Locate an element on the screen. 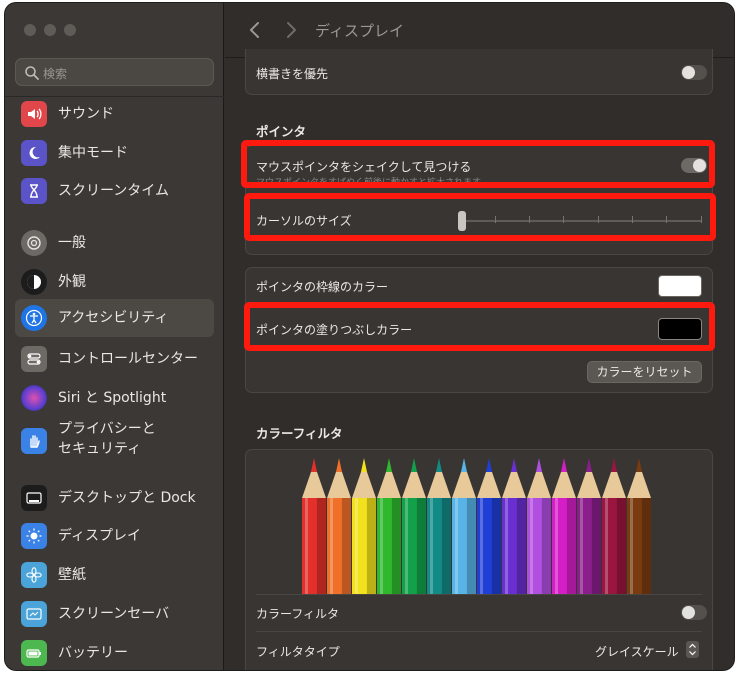 The image size is (740, 681). outline-color-well is located at coordinates (680, 286).